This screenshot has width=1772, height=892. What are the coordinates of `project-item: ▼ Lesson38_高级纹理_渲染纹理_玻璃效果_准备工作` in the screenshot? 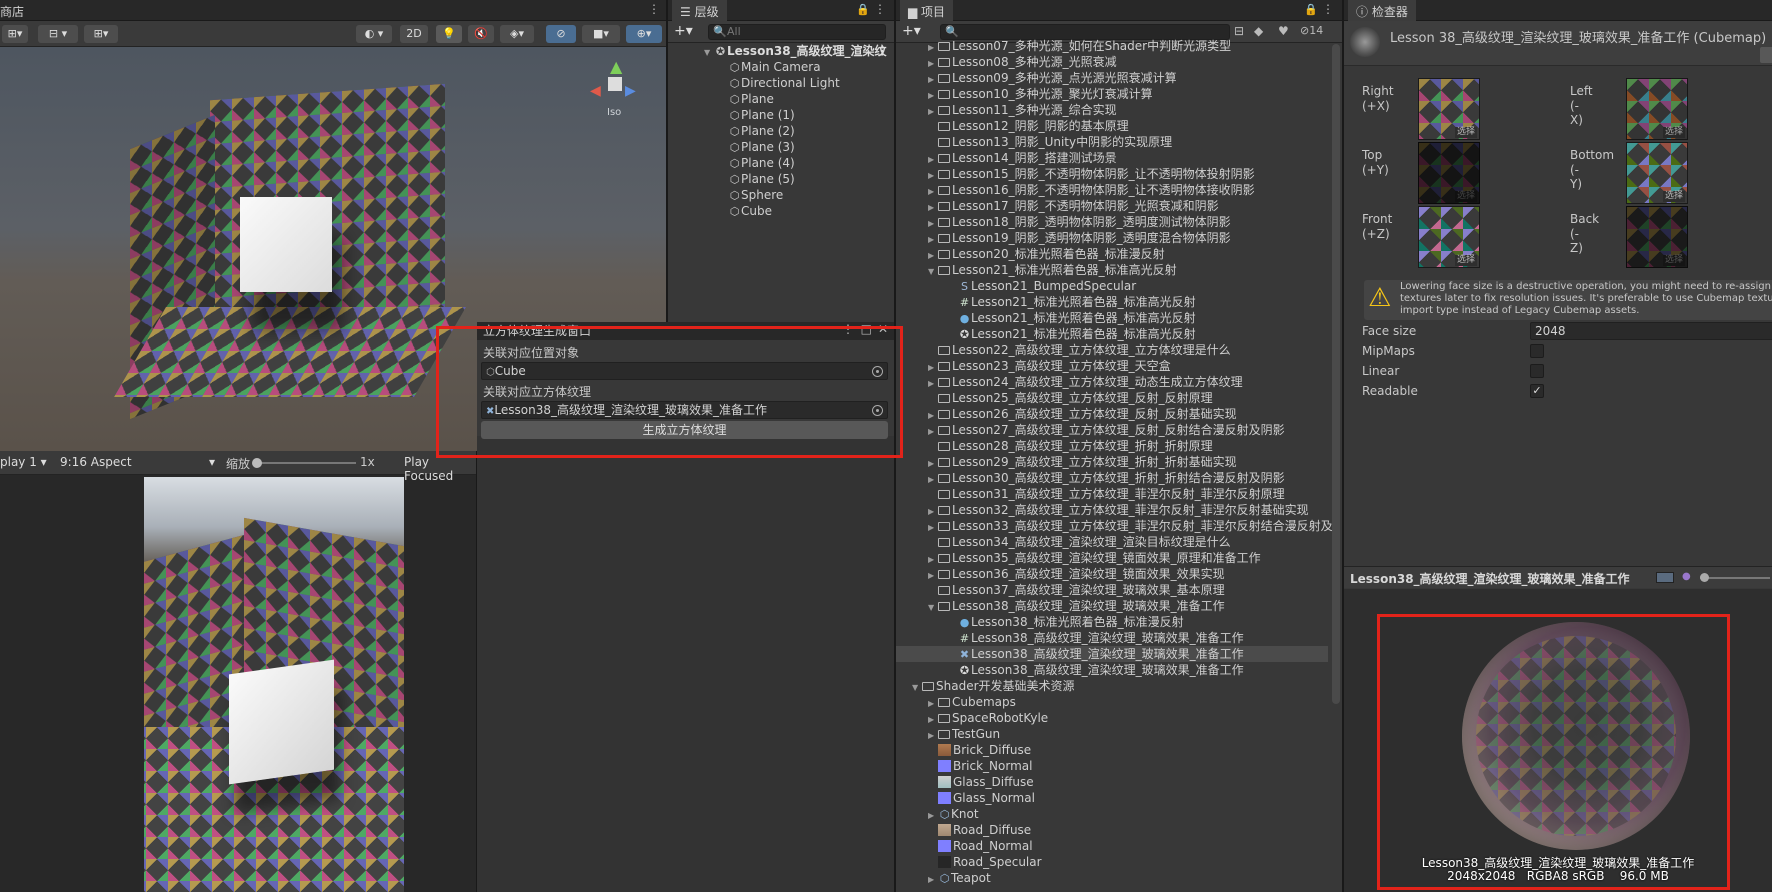 It's located at (1112, 606).